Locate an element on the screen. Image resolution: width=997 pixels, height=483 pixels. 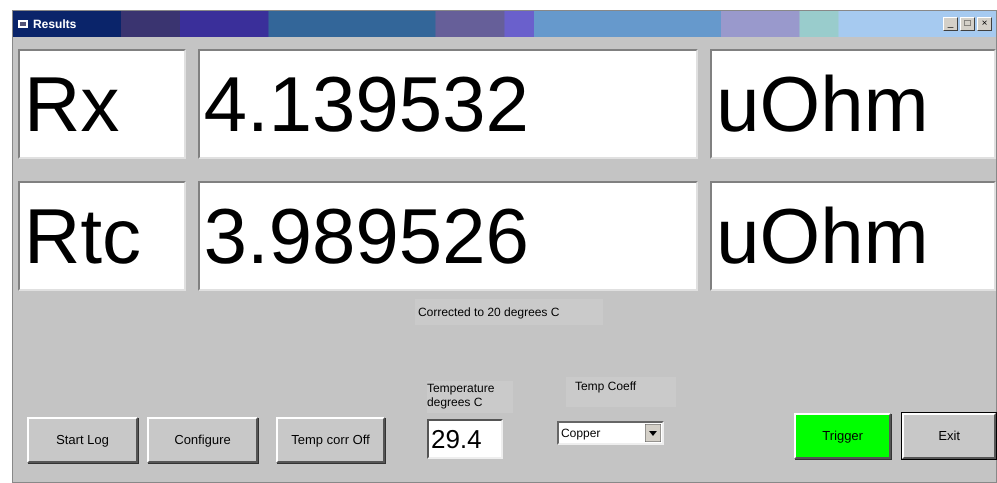
readout-value: 3.989526 is located at coordinates (448, 236).